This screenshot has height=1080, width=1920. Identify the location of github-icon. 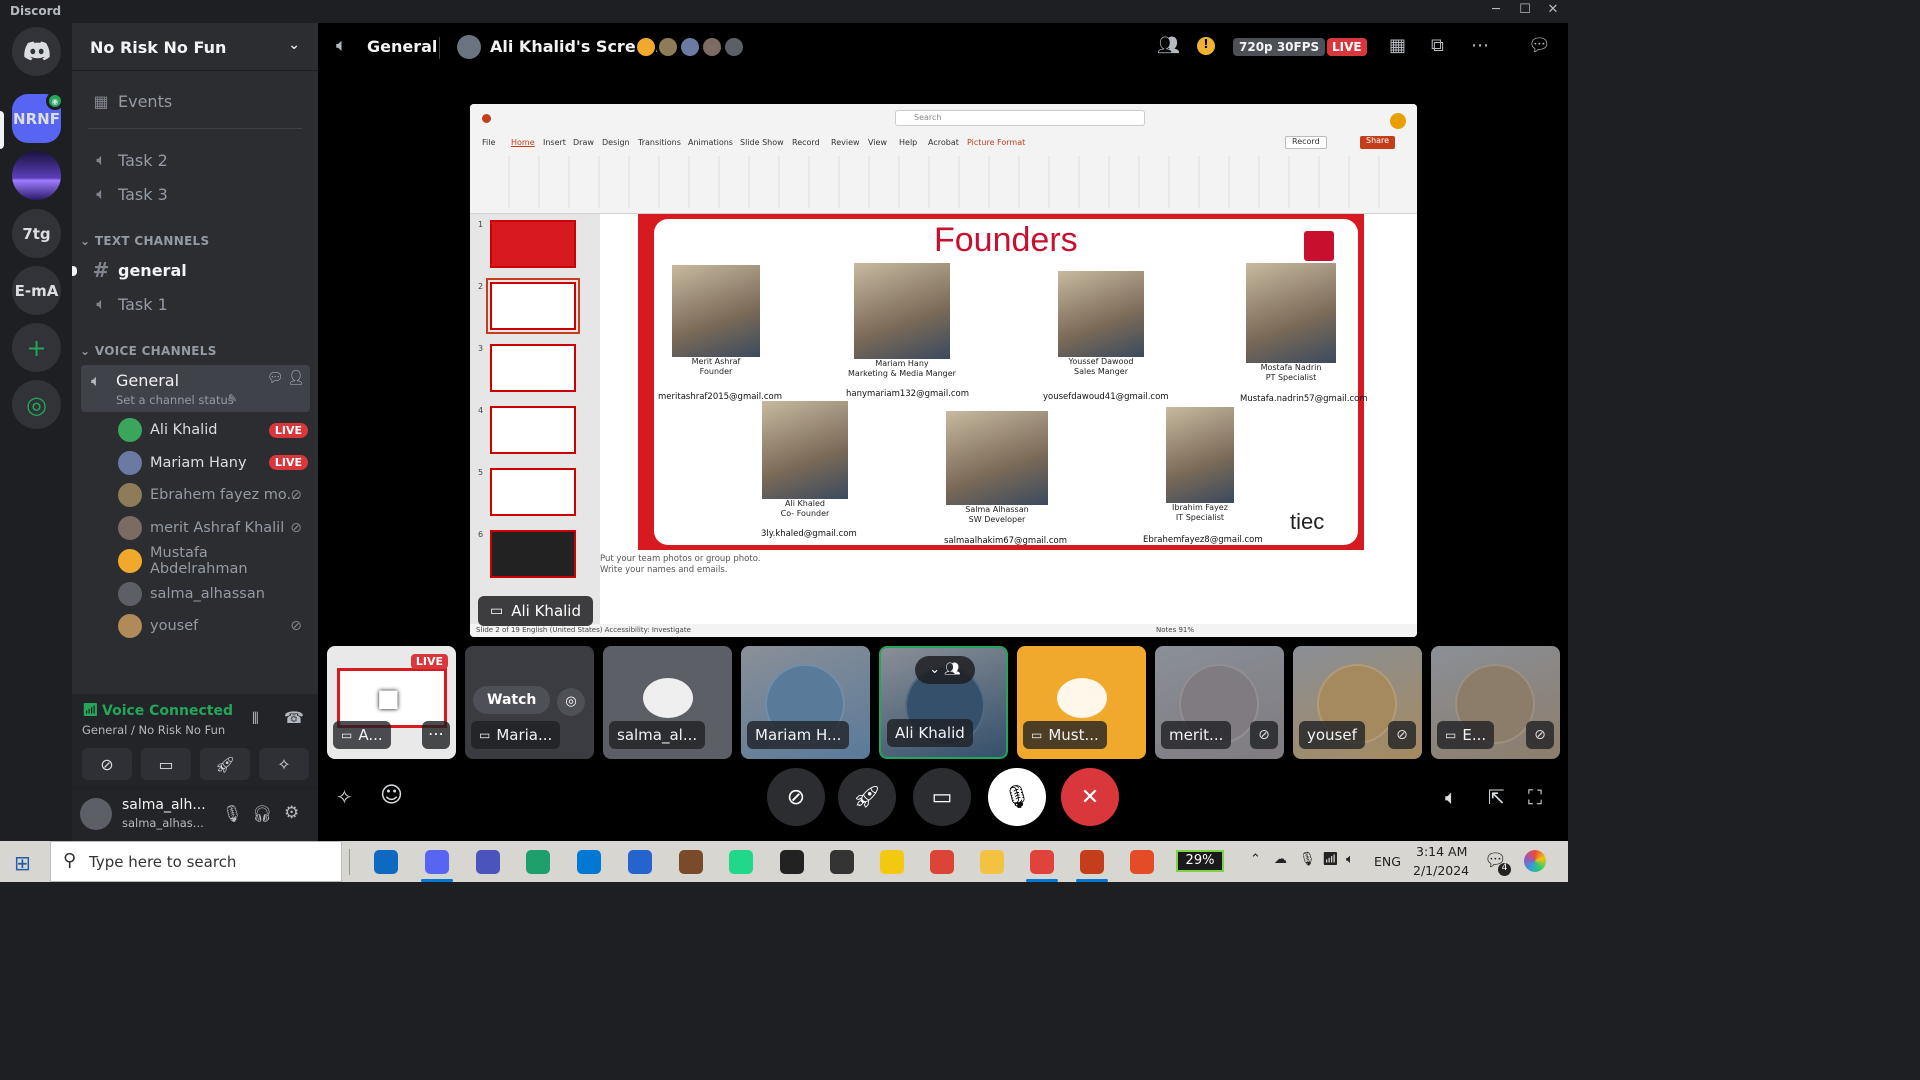
(792, 862).